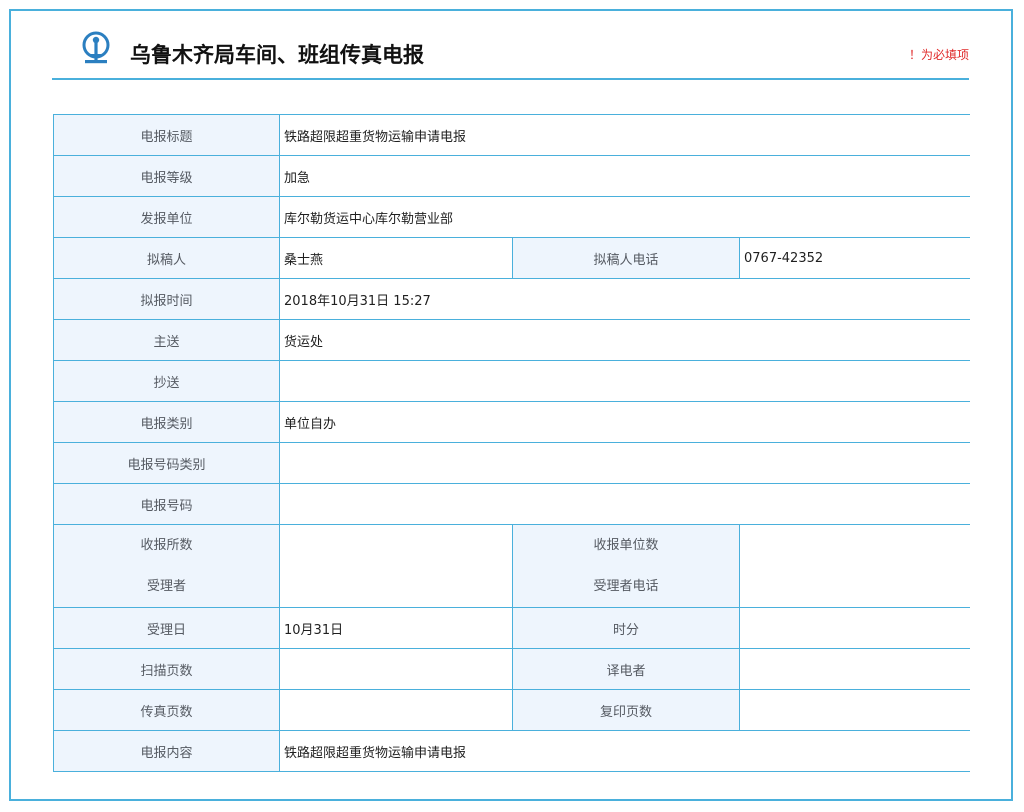  What do you see at coordinates (166, 258) in the screenshot?
I see `drafter-label: 拟稿人` at bounding box center [166, 258].